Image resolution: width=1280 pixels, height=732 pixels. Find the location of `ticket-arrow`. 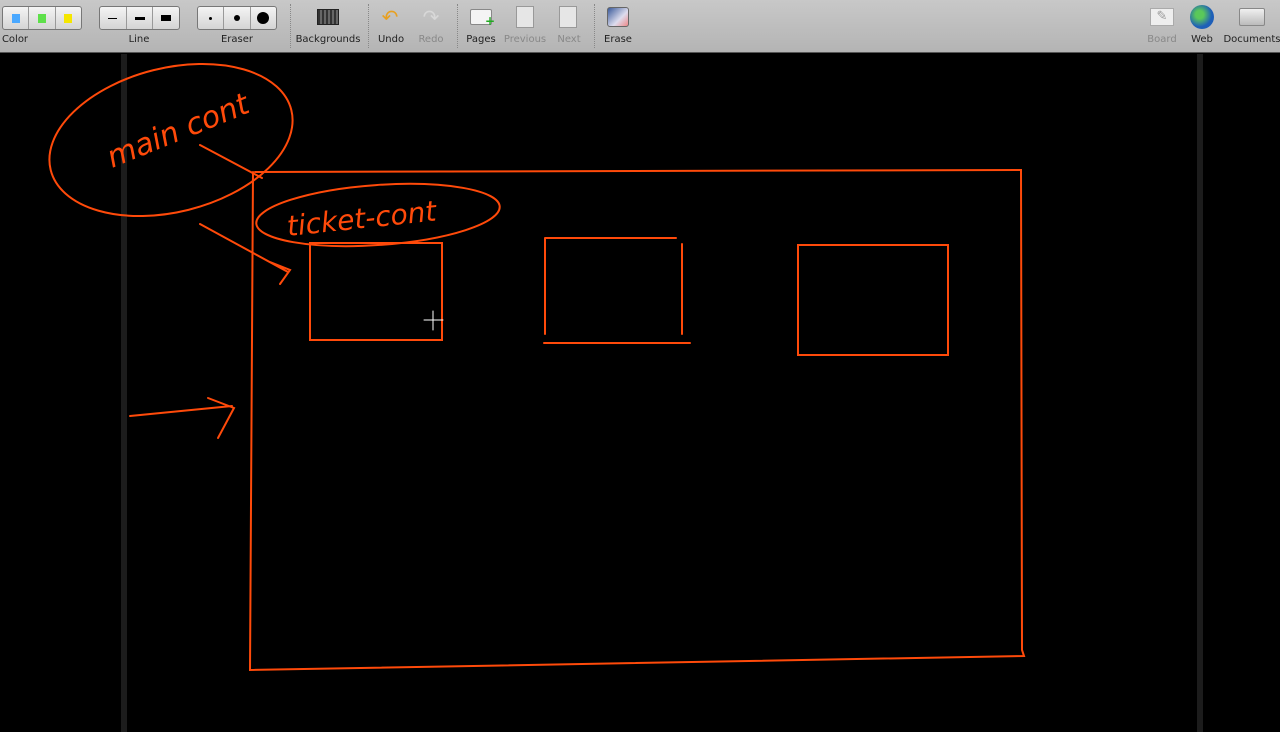

ticket-arrow is located at coordinates (245, 254).